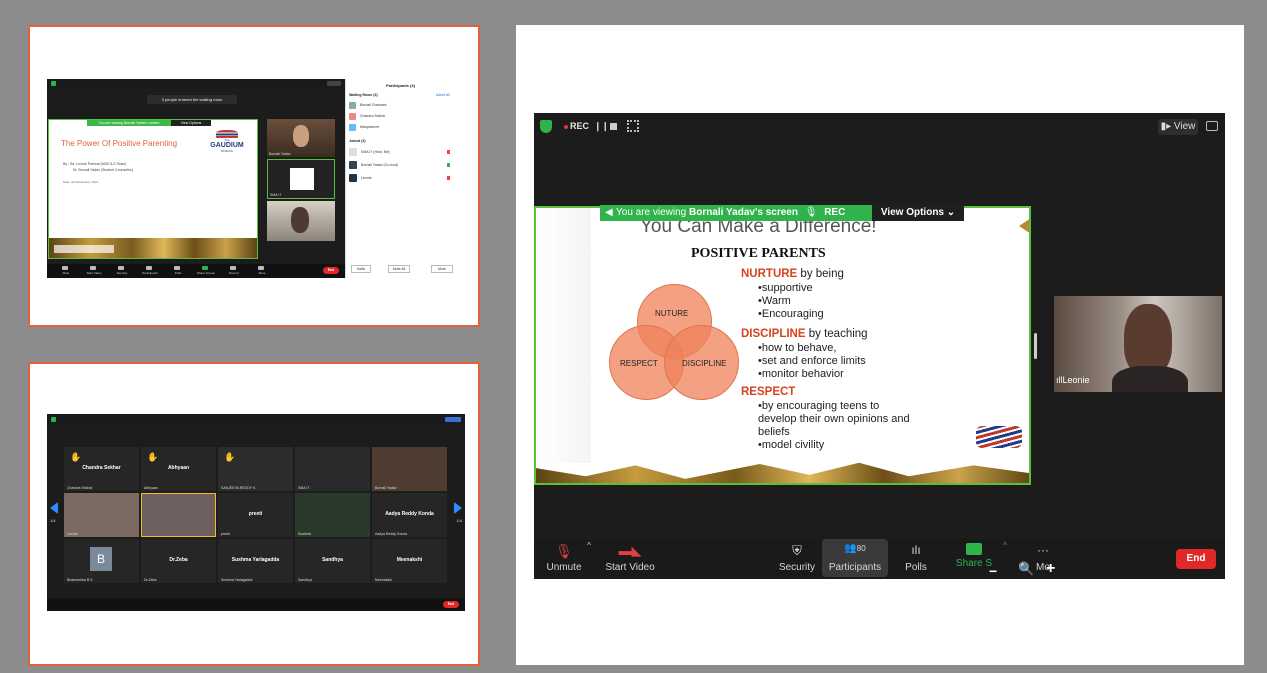 This screenshot has height=673, width=1267. I want to click on video-thumb-bornali: Bornali Yadav, so click(301, 138).